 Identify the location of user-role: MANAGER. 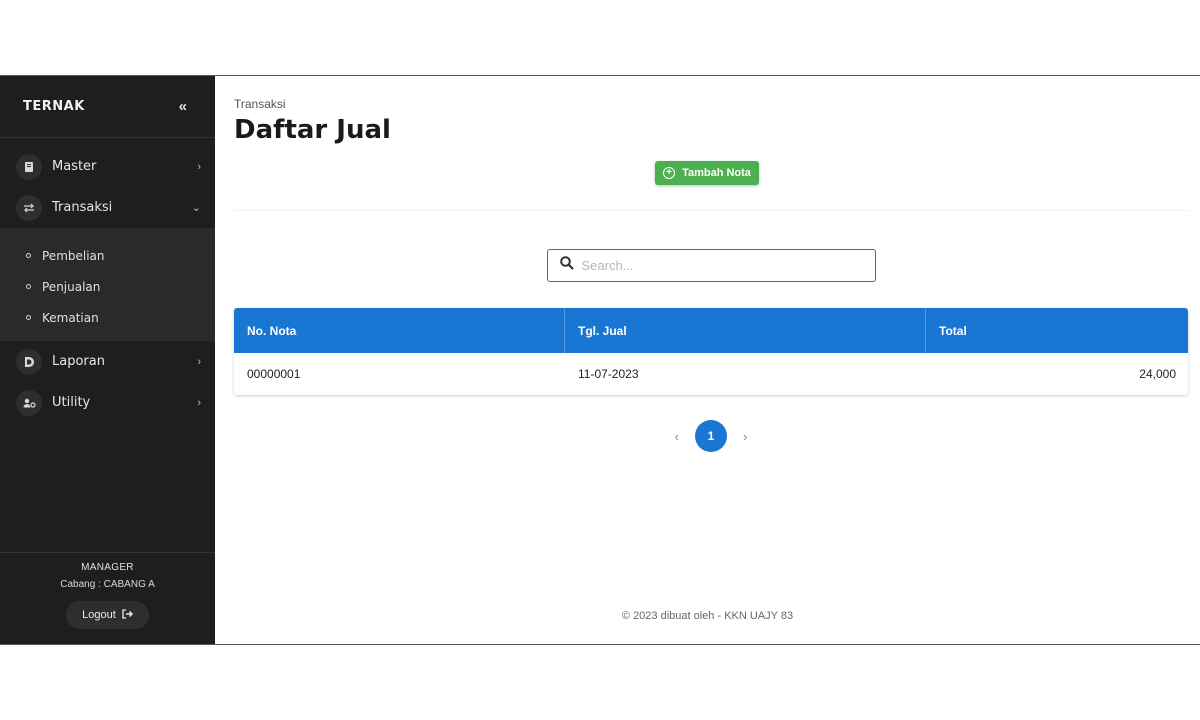
(107, 567).